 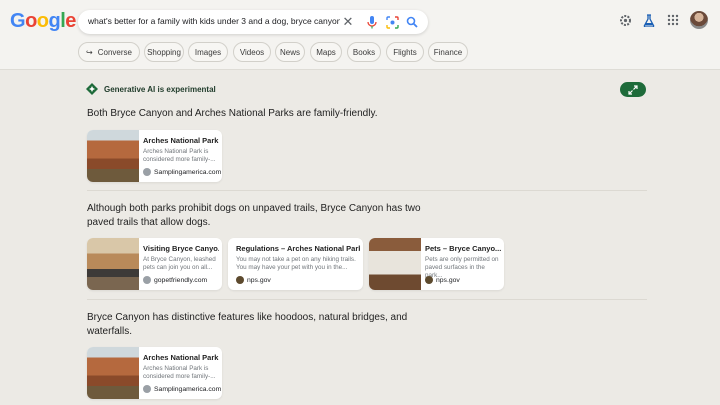 I want to click on expand-button, so click(x=633, y=89).